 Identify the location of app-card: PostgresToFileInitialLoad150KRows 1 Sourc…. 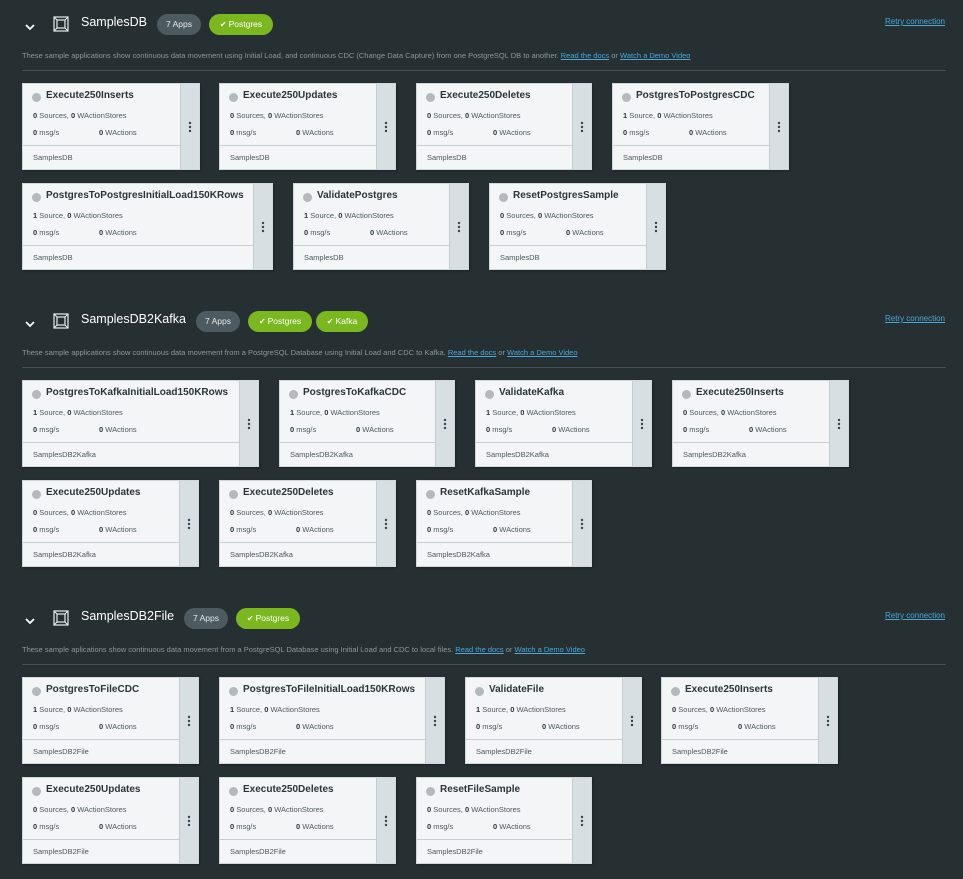
(332, 720).